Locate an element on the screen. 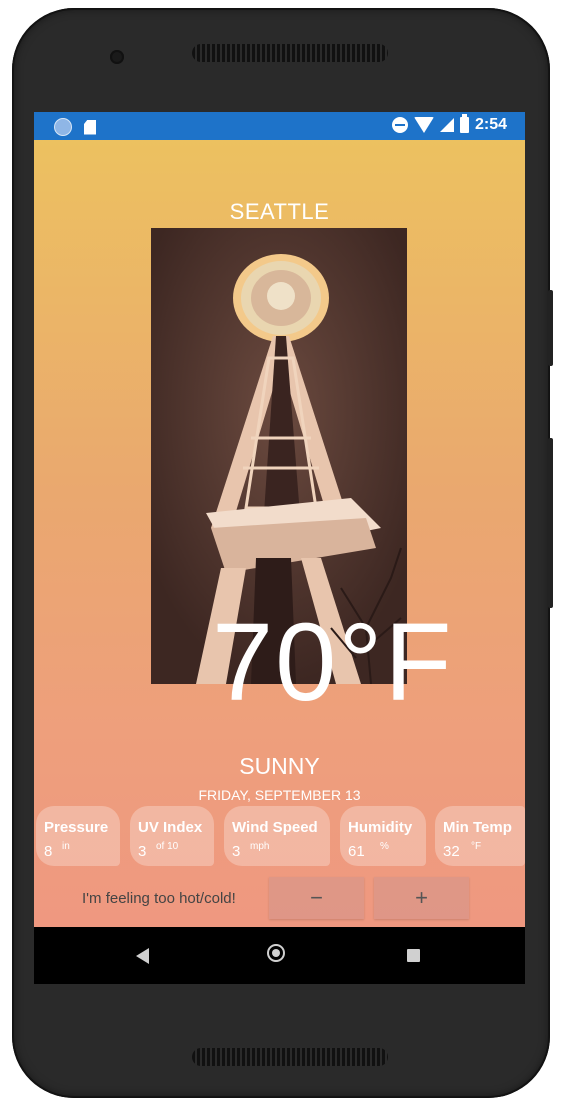 Image resolution: width=565 pixels, height=1109 pixels. stat-card-uv-index: UV Index 3 of 10 is located at coordinates (172, 836).